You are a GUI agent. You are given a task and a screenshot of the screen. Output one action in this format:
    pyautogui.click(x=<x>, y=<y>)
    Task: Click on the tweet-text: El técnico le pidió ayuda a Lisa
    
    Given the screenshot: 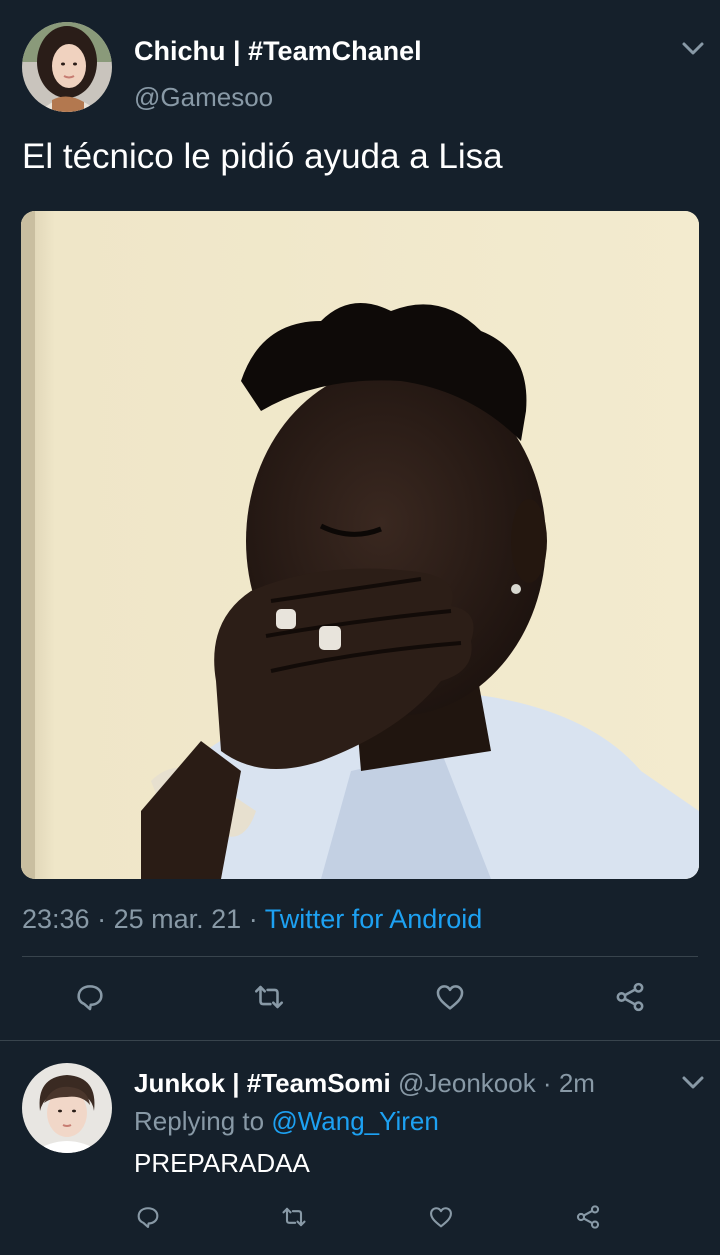 What is the action you would take?
    pyautogui.click(x=262, y=156)
    